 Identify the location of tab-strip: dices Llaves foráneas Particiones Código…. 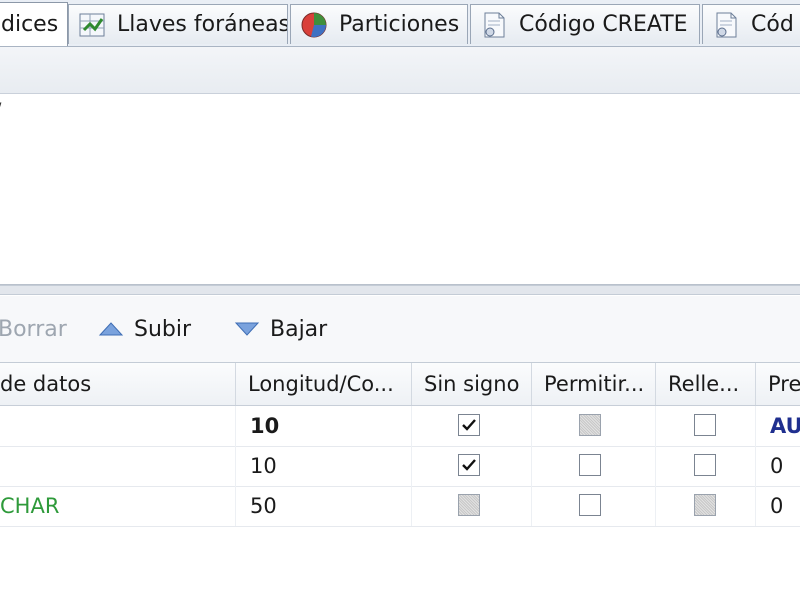
(400, 23).